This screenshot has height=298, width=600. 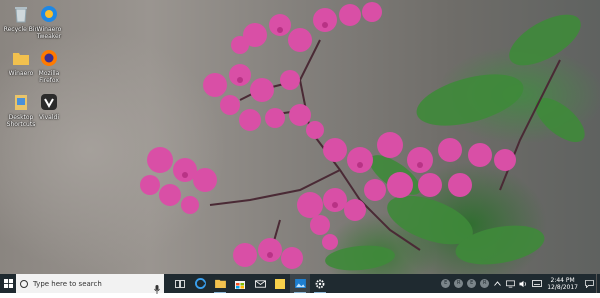 I want to click on tray-button-3-label: E, so click(x=472, y=283).